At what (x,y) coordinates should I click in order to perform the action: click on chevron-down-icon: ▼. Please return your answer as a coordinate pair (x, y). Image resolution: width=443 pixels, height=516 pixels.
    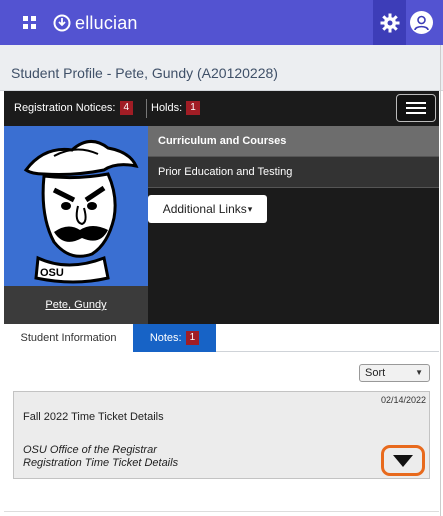
    Looking at the image, I should click on (419, 372).